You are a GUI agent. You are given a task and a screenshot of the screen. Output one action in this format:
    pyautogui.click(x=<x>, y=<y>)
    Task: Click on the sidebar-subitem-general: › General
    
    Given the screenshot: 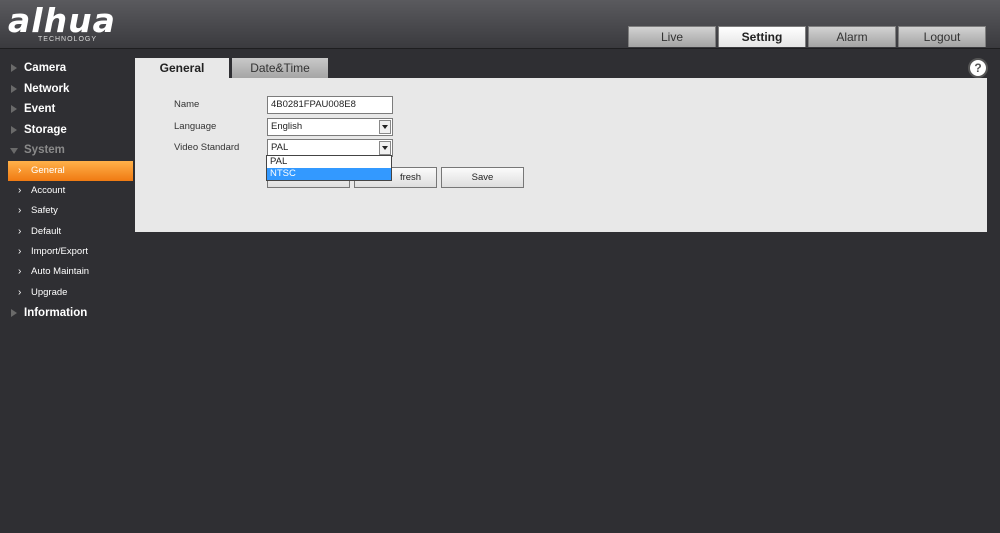 What is the action you would take?
    pyautogui.click(x=70, y=170)
    